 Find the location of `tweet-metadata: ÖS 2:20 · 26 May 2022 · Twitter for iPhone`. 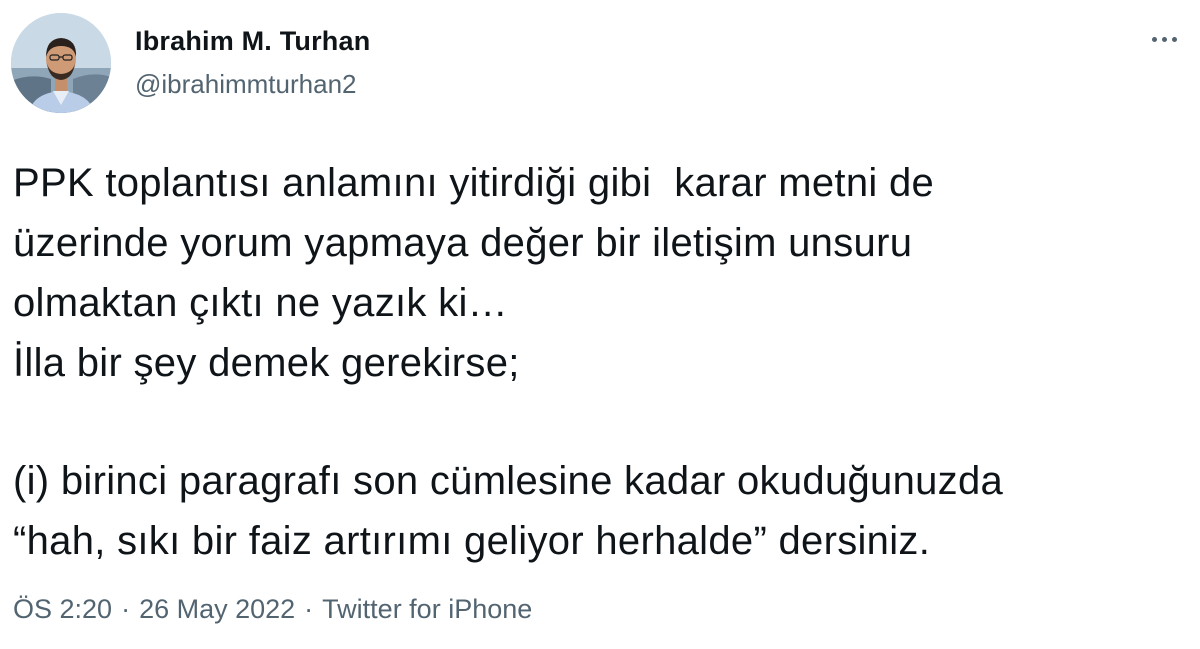

tweet-metadata: ÖS 2:20 · 26 May 2022 · Twitter for iPhone is located at coordinates (272, 609).